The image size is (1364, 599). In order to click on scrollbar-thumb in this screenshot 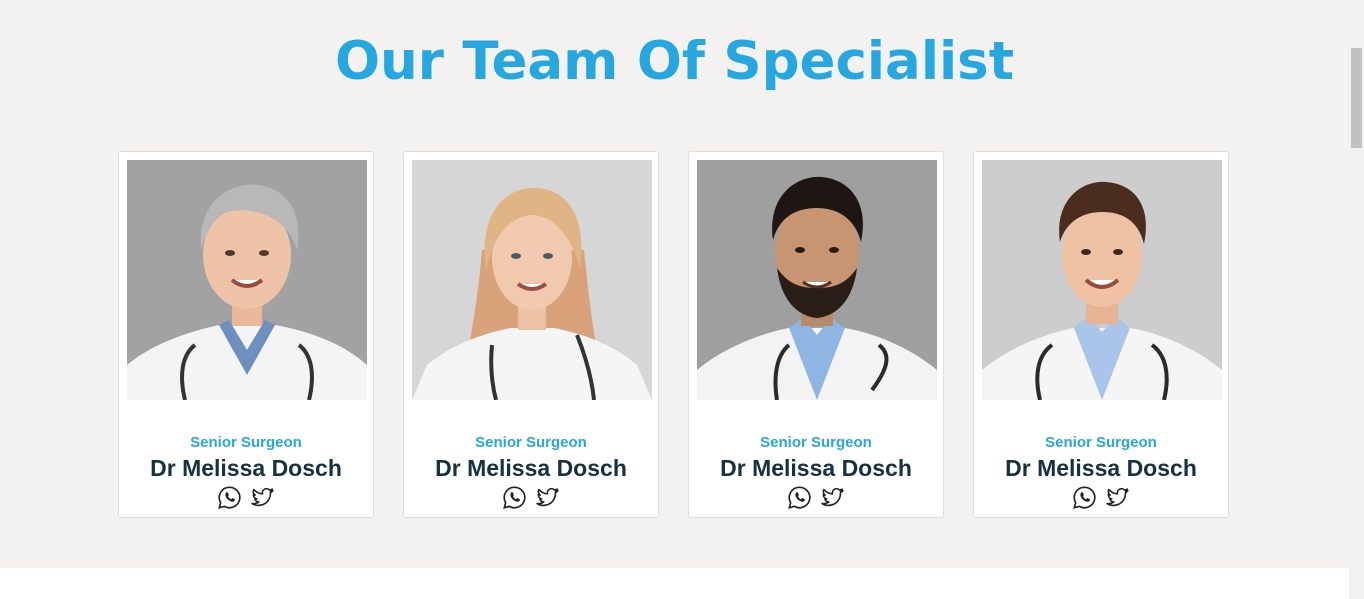, I will do `click(1356, 98)`.